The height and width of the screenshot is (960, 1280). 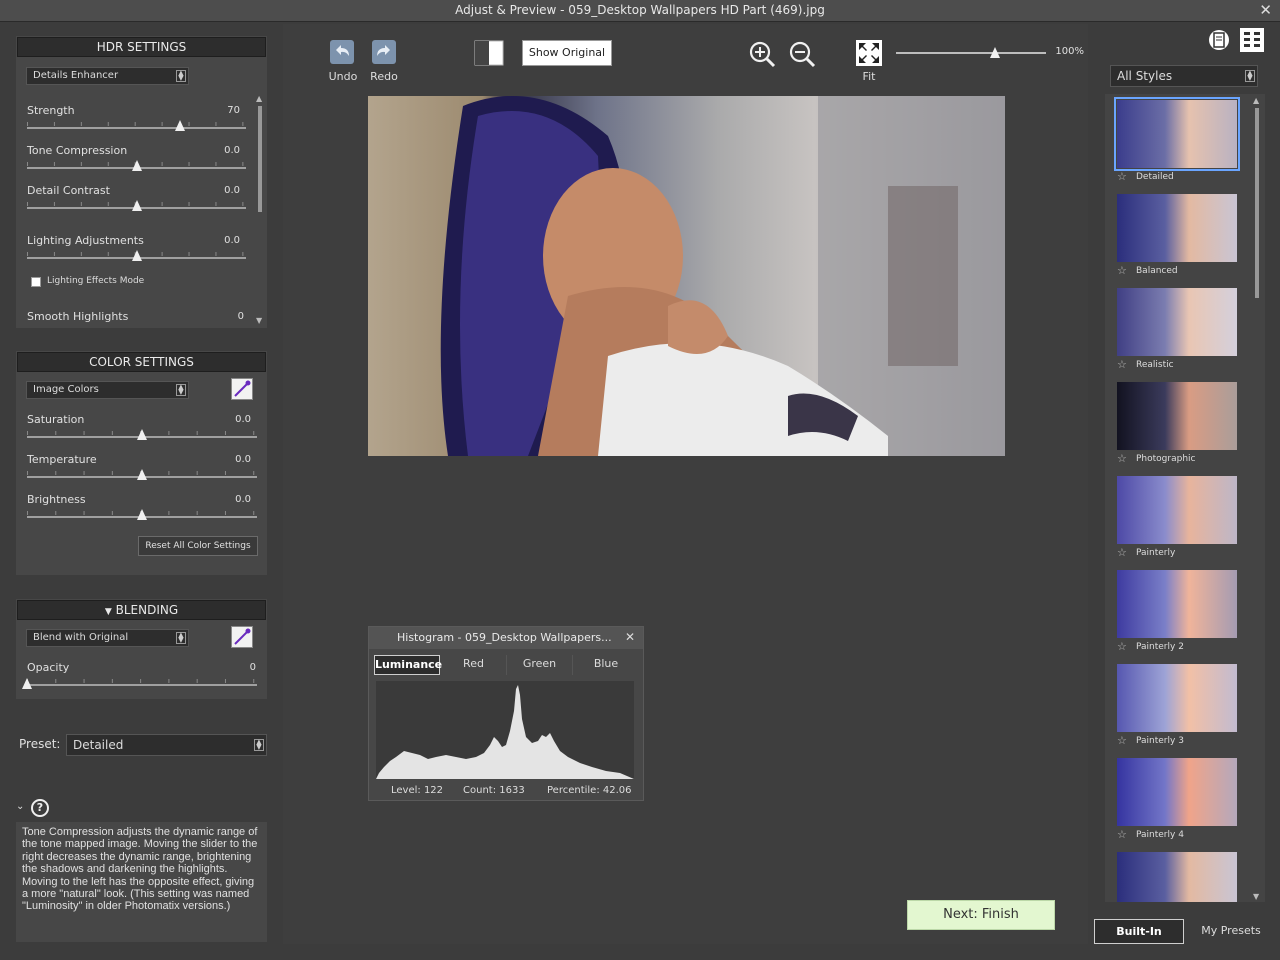 What do you see at coordinates (1156, 553) in the screenshot?
I see `style-label: Painterly` at bounding box center [1156, 553].